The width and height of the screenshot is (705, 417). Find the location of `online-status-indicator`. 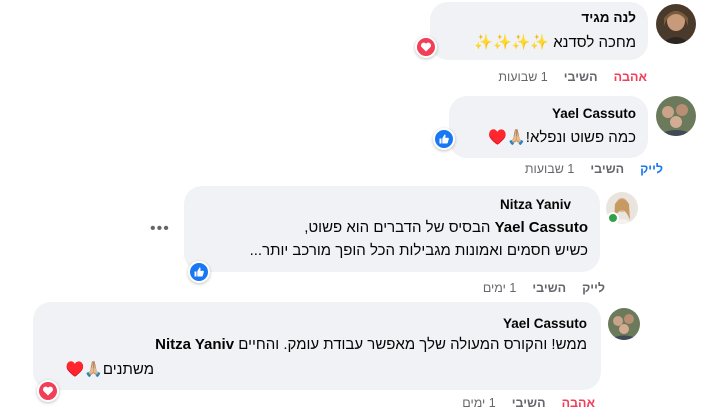

online-status-indicator is located at coordinates (613, 218).